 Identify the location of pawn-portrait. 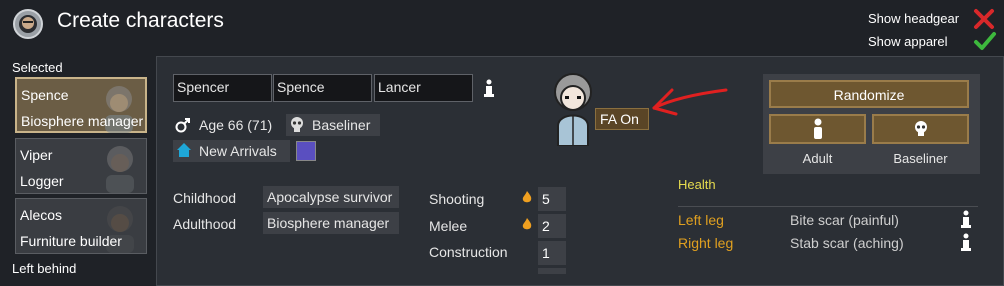
(573, 109).